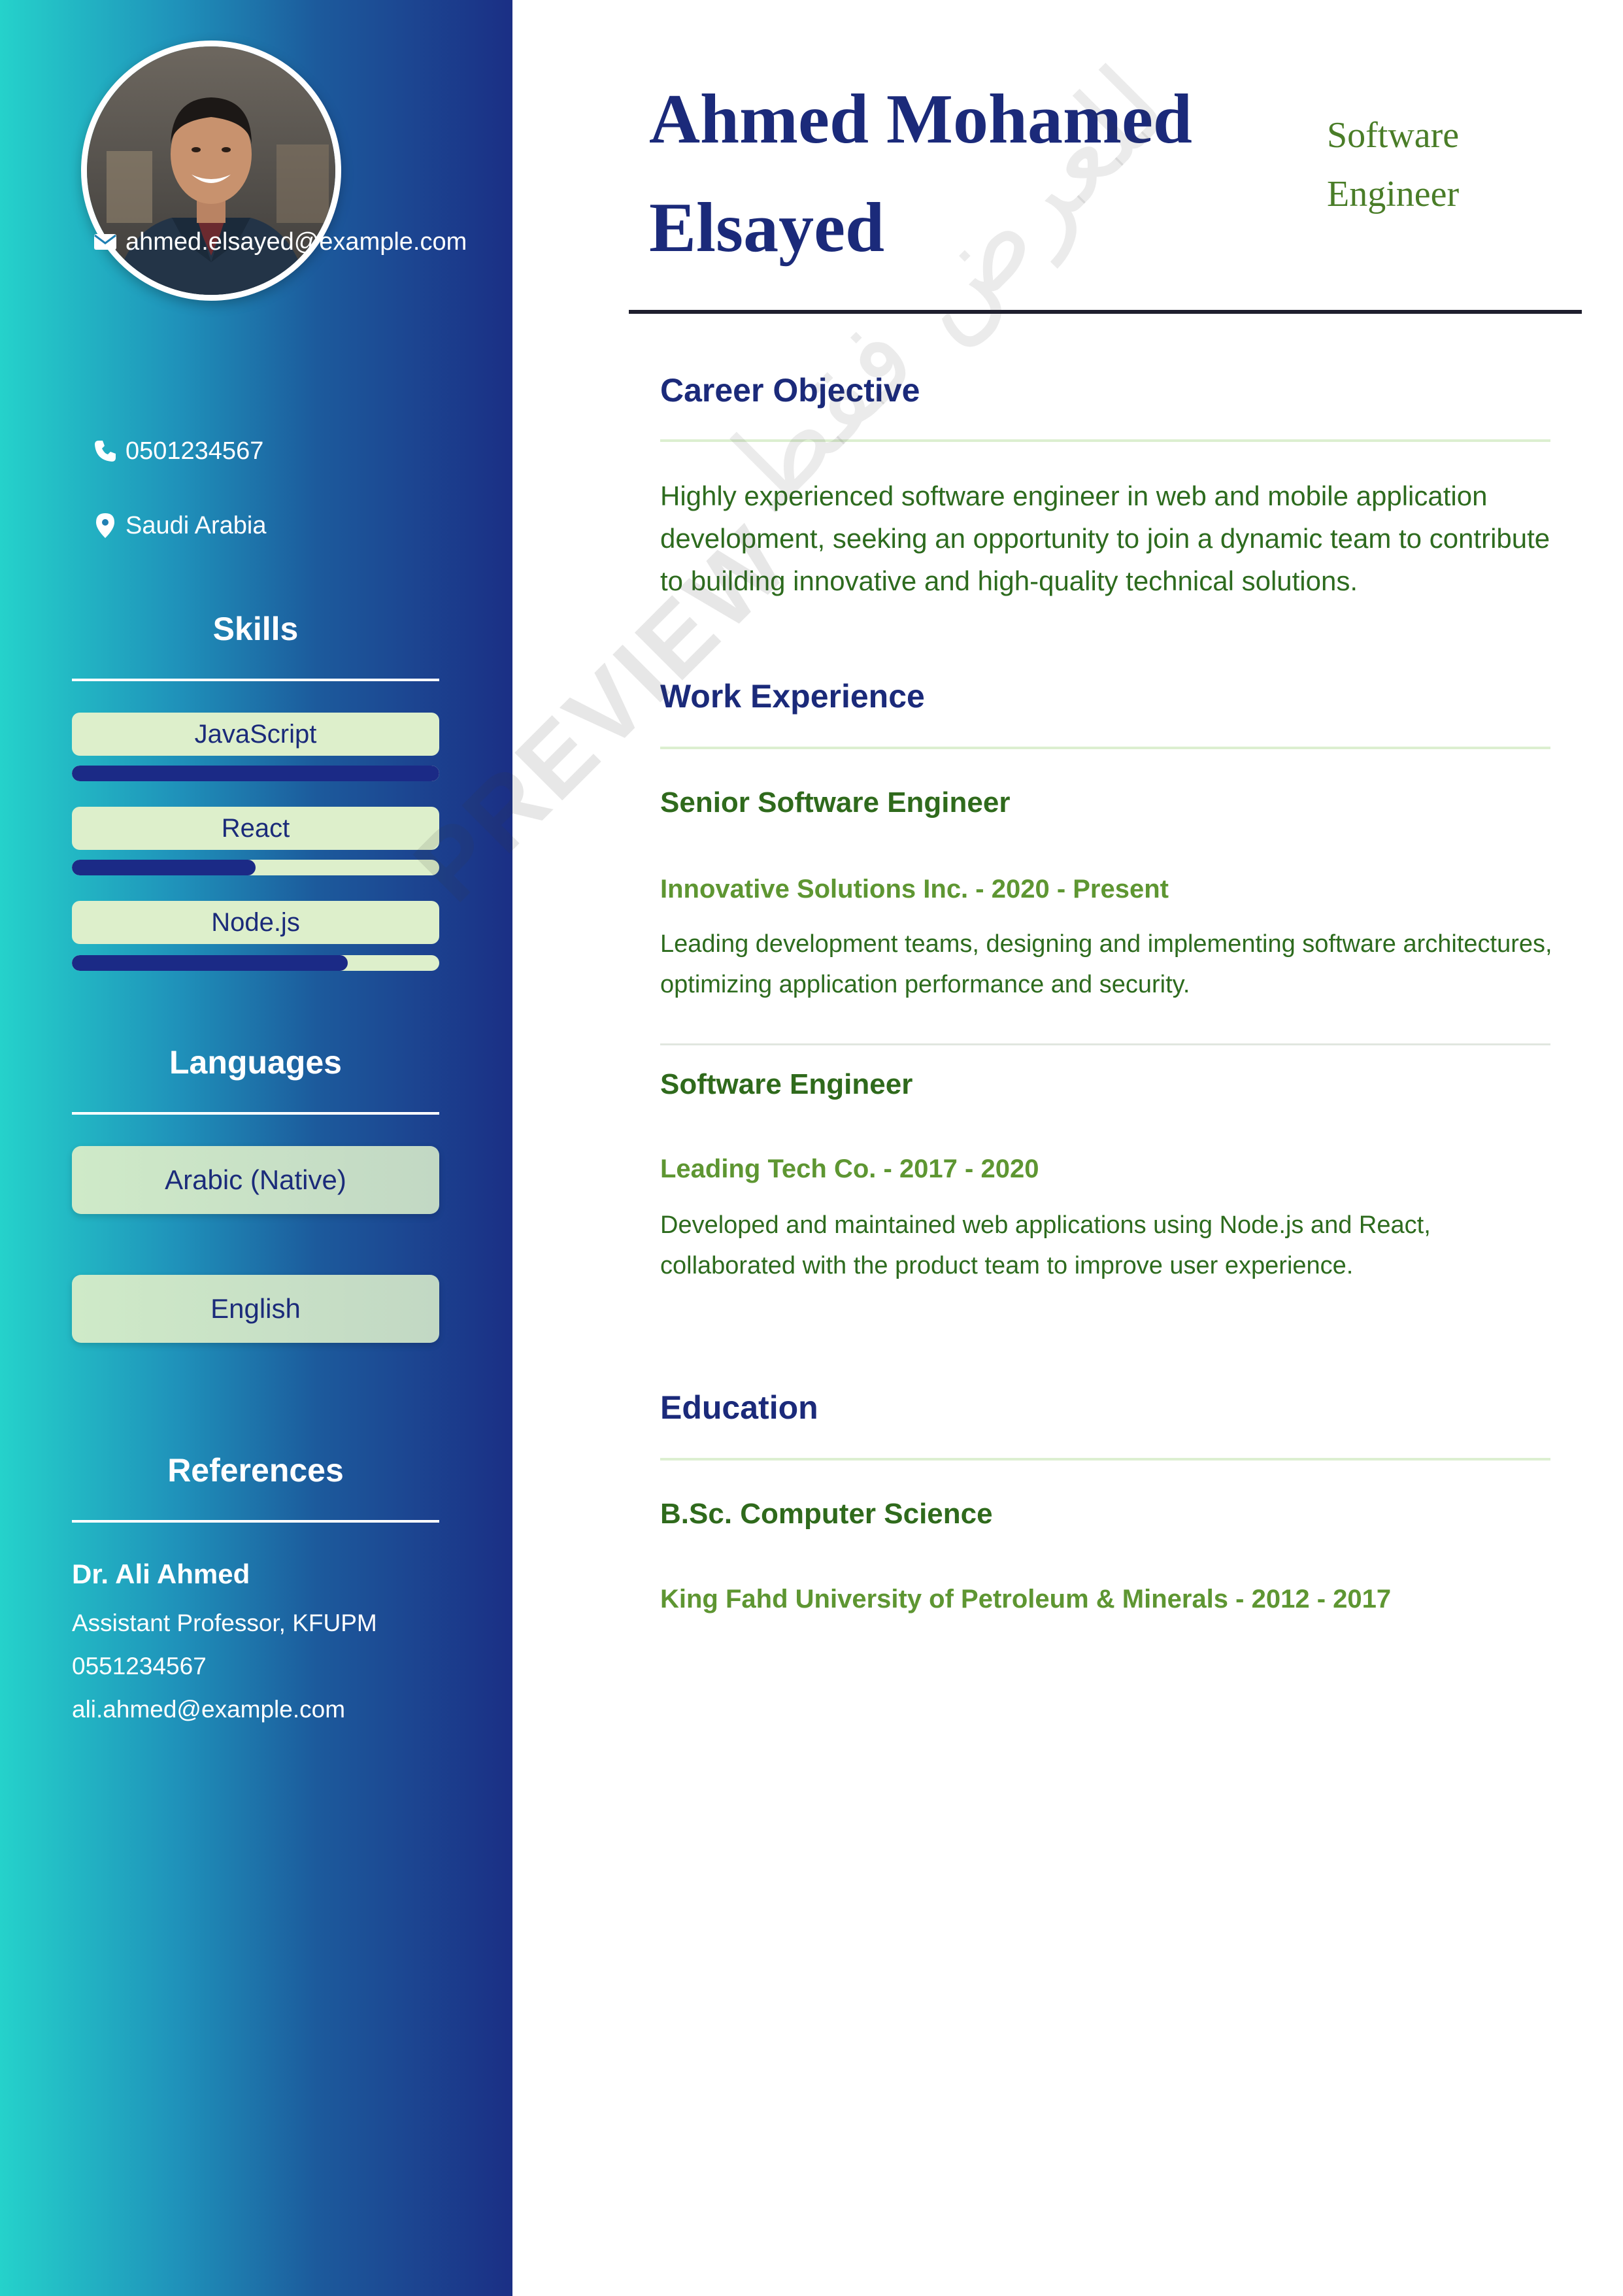 The height and width of the screenshot is (2296, 1623). What do you see at coordinates (255, 1521) in the screenshot?
I see `references-divider` at bounding box center [255, 1521].